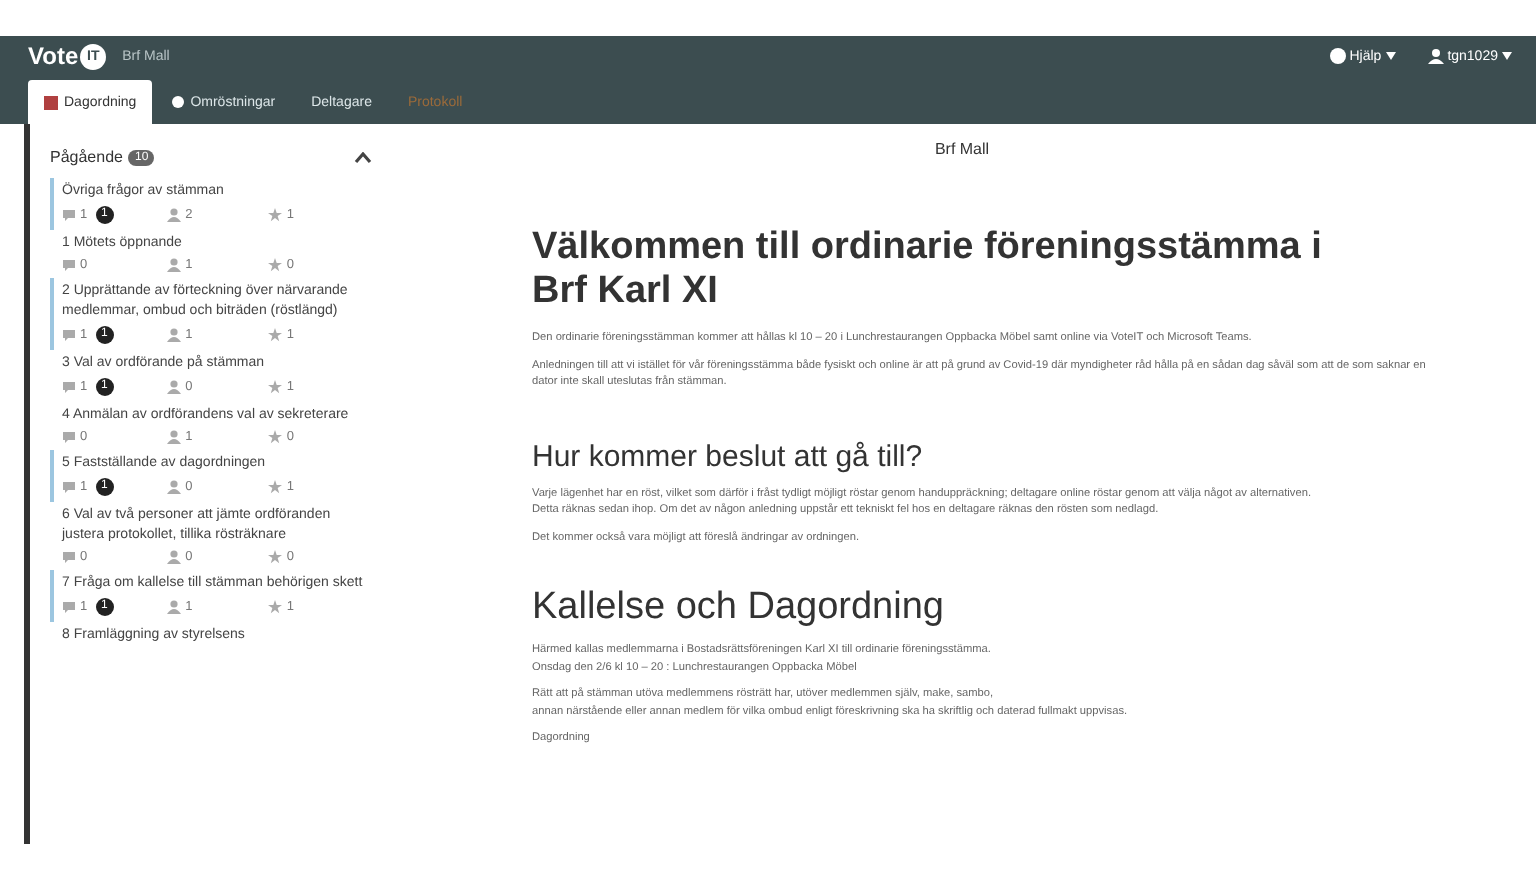  I want to click on dot-icon, so click(178, 102).